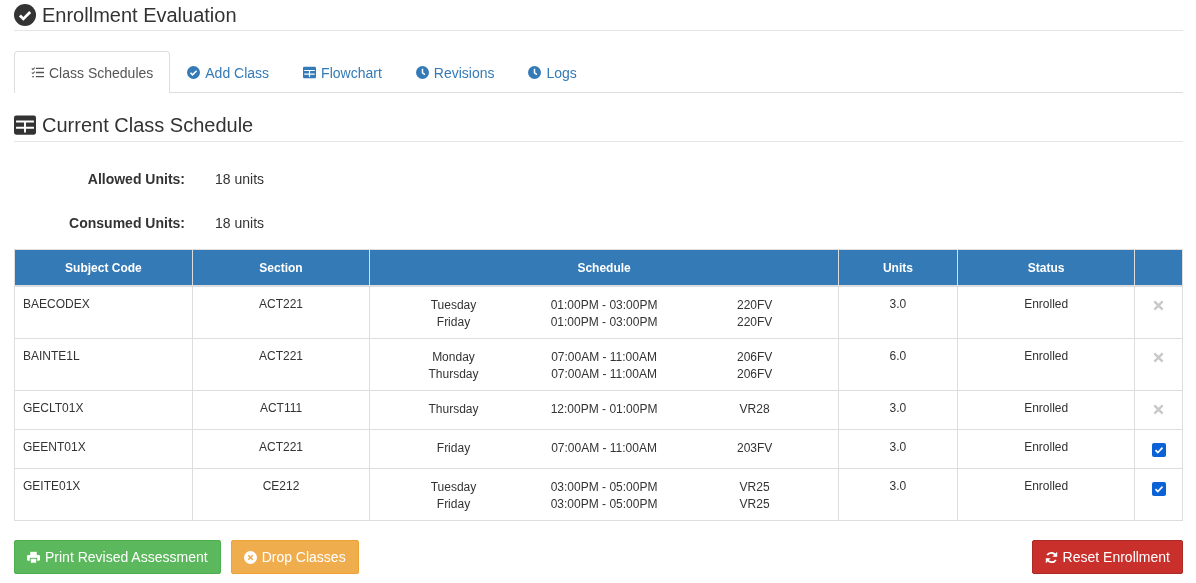 The image size is (1196, 583). Describe the element at coordinates (33, 557) in the screenshot. I see `printer-icon` at that location.